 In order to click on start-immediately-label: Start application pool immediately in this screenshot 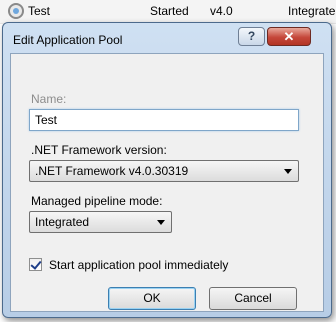, I will do `click(138, 265)`.